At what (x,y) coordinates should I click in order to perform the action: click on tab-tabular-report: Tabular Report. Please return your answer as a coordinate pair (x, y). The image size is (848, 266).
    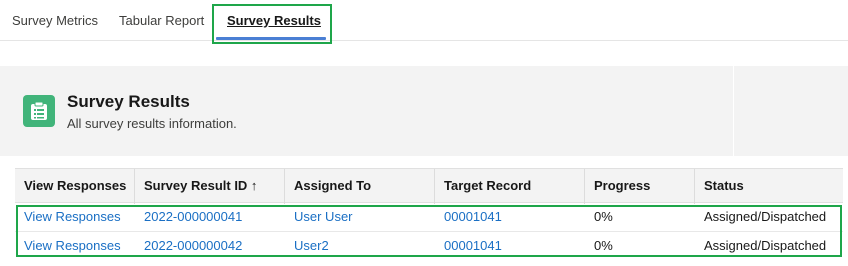
    Looking at the image, I should click on (161, 20).